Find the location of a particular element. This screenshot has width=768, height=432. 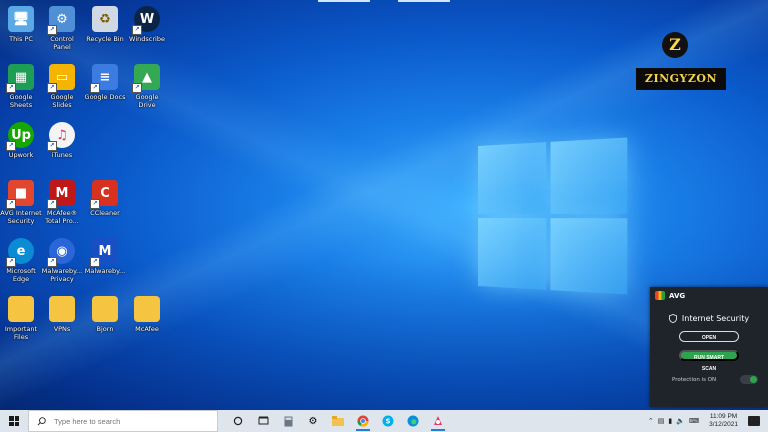

desktop-icon: Important Files is located at coordinates (21, 318).